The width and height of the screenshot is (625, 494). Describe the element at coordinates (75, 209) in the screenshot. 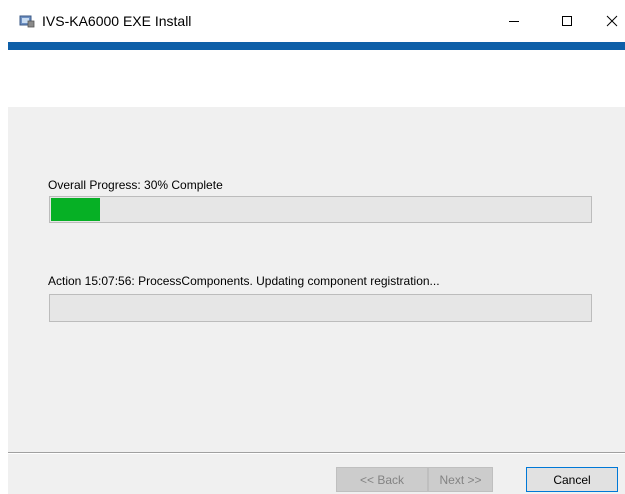

I see `overall-progress-fill` at that location.